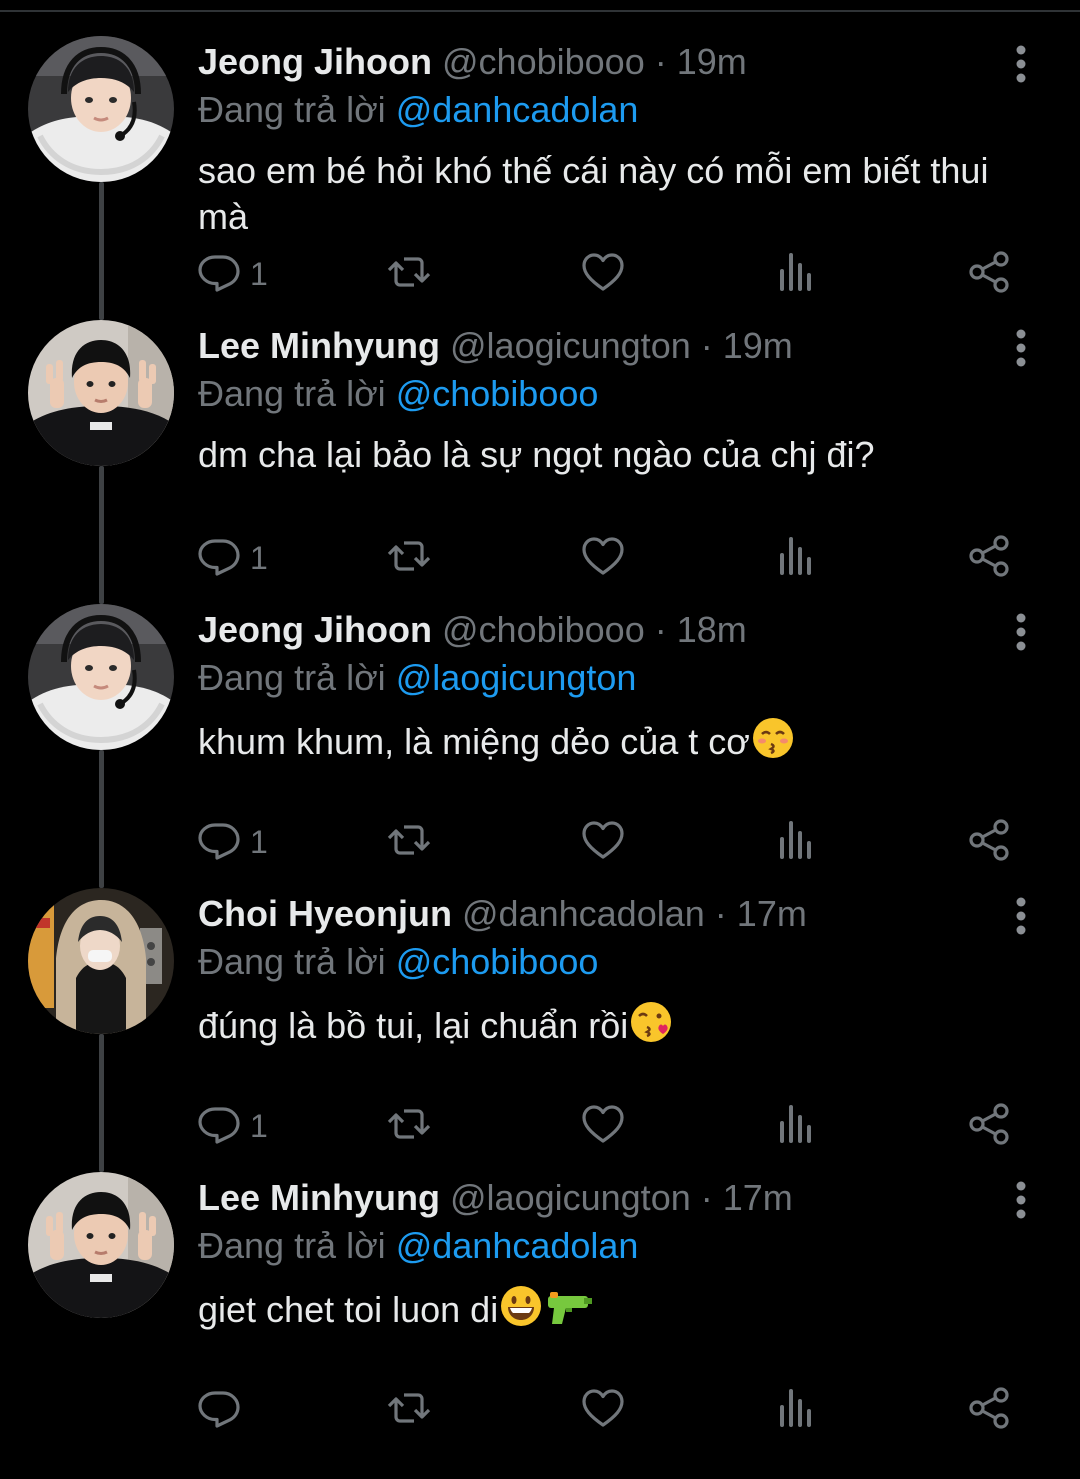 The image size is (1080, 1479). Describe the element at coordinates (101, 961) in the screenshot. I see `person-beige-hooded-coat-avatar` at that location.